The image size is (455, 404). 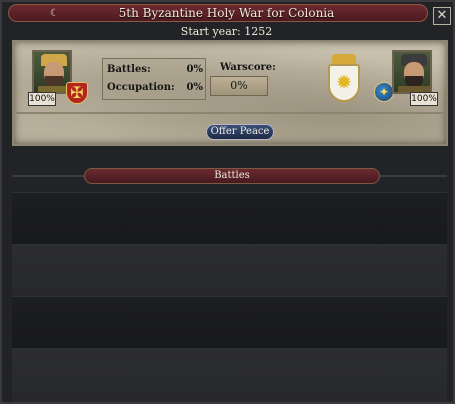 I want to click on warscore-label: Warscore:, so click(x=248, y=67).